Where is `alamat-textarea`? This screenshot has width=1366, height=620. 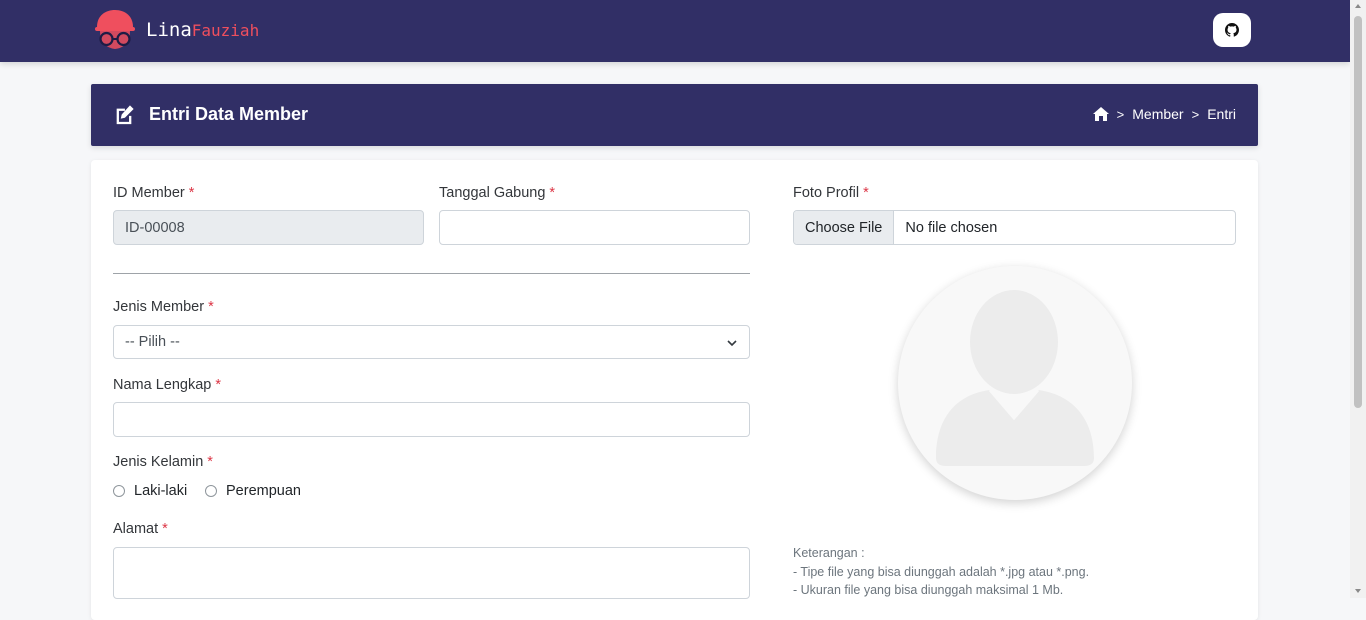 alamat-textarea is located at coordinates (431, 573).